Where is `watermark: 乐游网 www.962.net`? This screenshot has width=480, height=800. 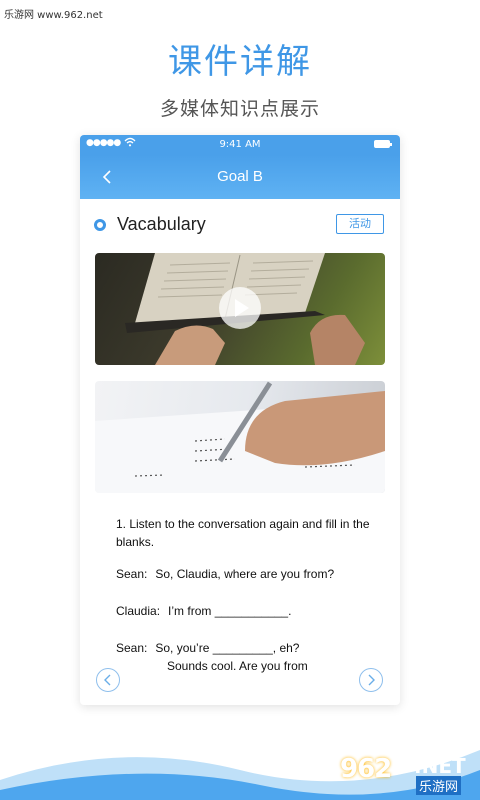
watermark: 乐游网 www.962.net is located at coordinates (53, 15).